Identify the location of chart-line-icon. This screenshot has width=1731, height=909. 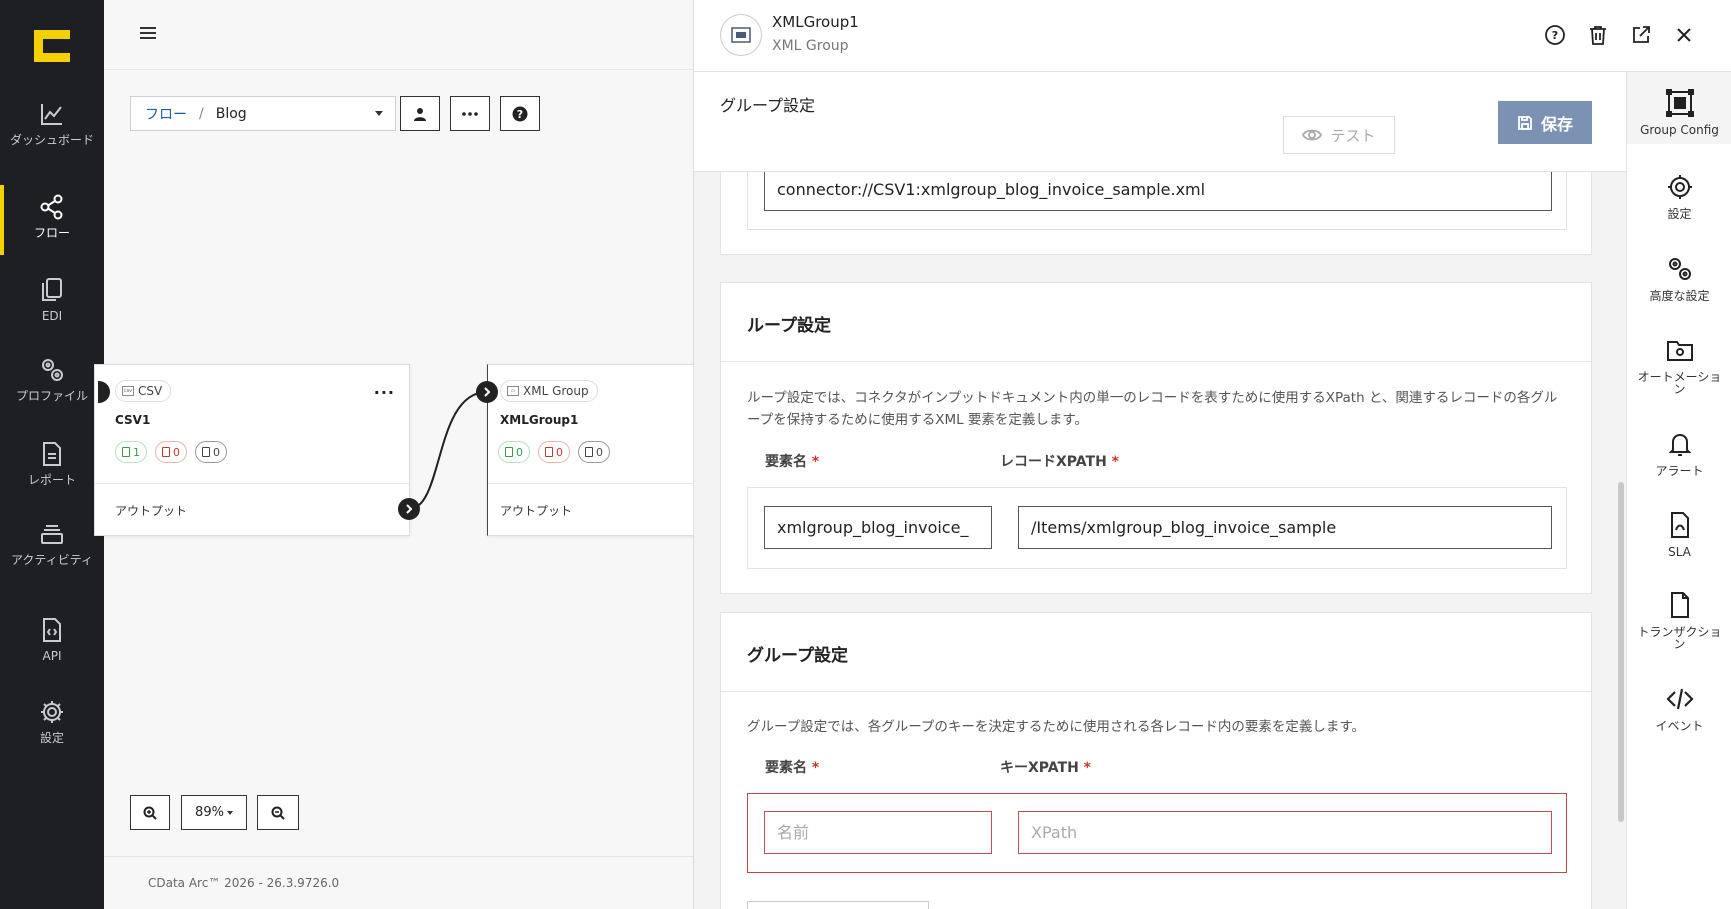
(51, 114).